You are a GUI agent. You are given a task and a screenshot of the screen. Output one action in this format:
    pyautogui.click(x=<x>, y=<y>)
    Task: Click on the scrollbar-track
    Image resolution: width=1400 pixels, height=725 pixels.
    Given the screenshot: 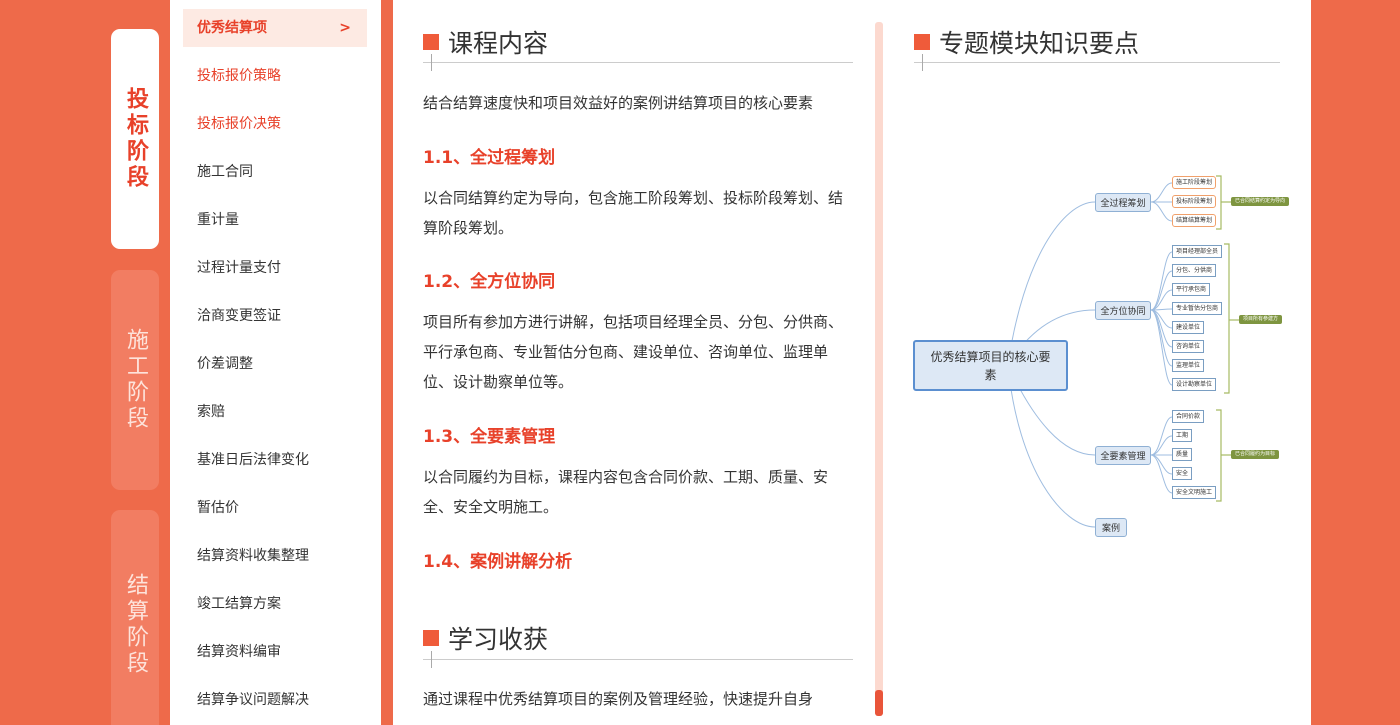 What is the action you would take?
    pyautogui.click(x=879, y=369)
    